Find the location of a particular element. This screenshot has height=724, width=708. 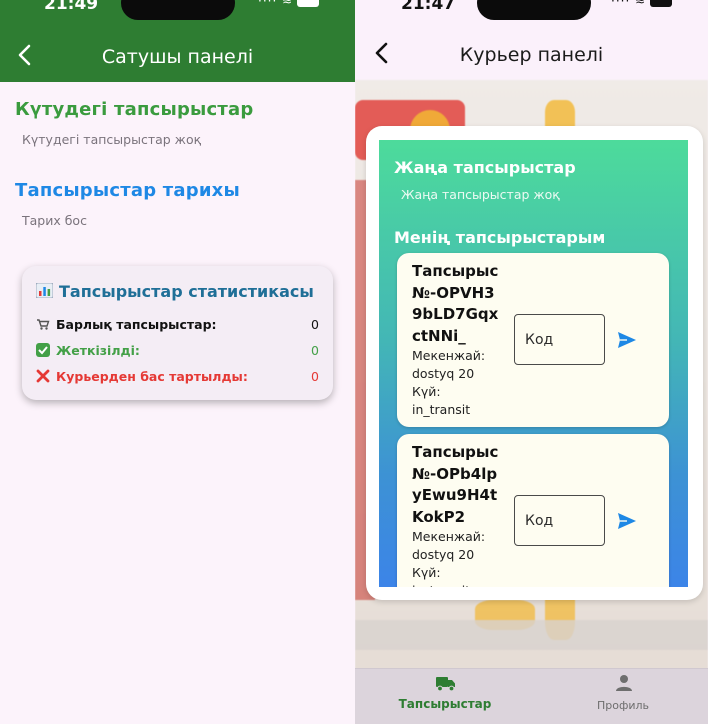

new-orders-title: Жаңа тапсырыстар is located at coordinates (485, 167).